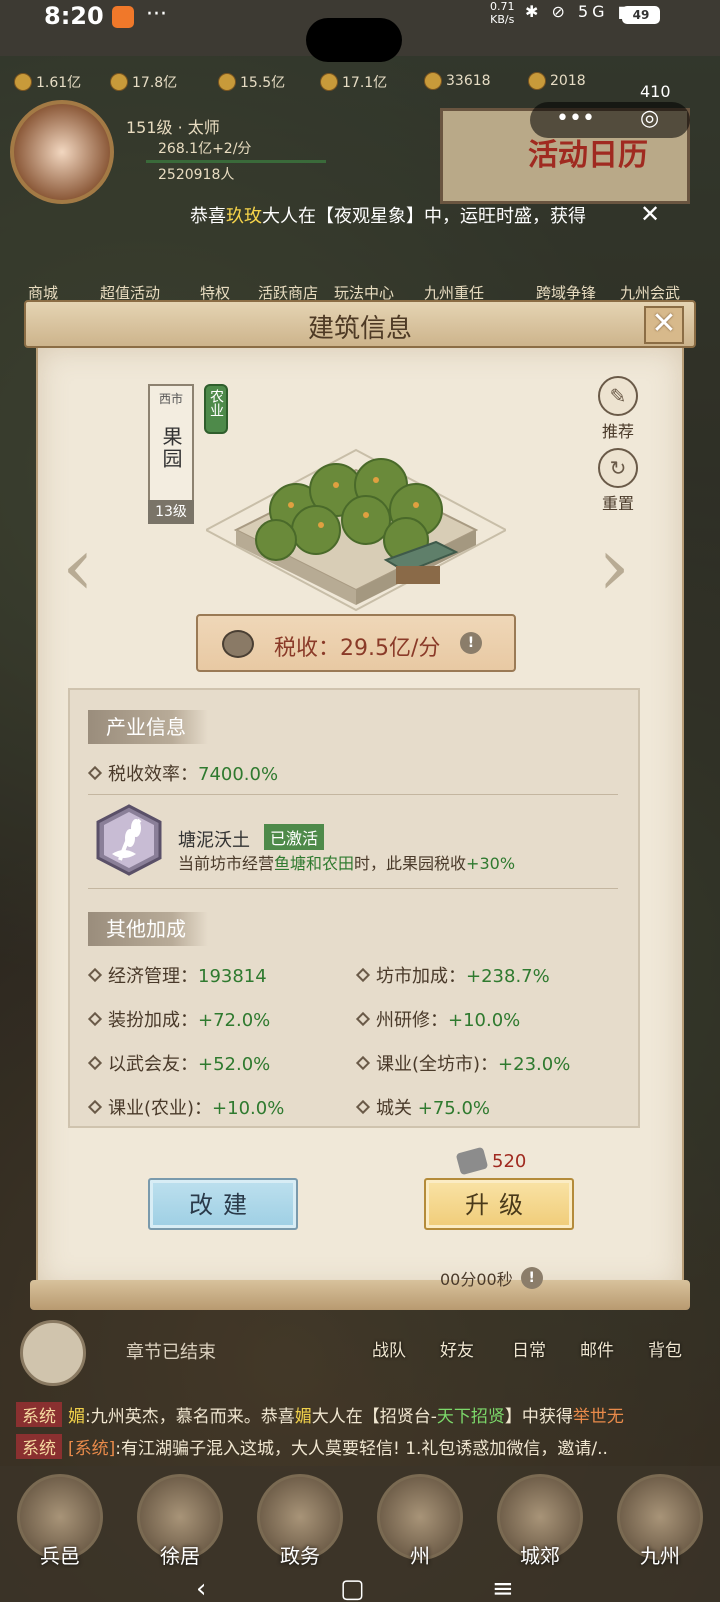  What do you see at coordinates (557, 81) in the screenshot?
I see `resource-6: 2018` at bounding box center [557, 81].